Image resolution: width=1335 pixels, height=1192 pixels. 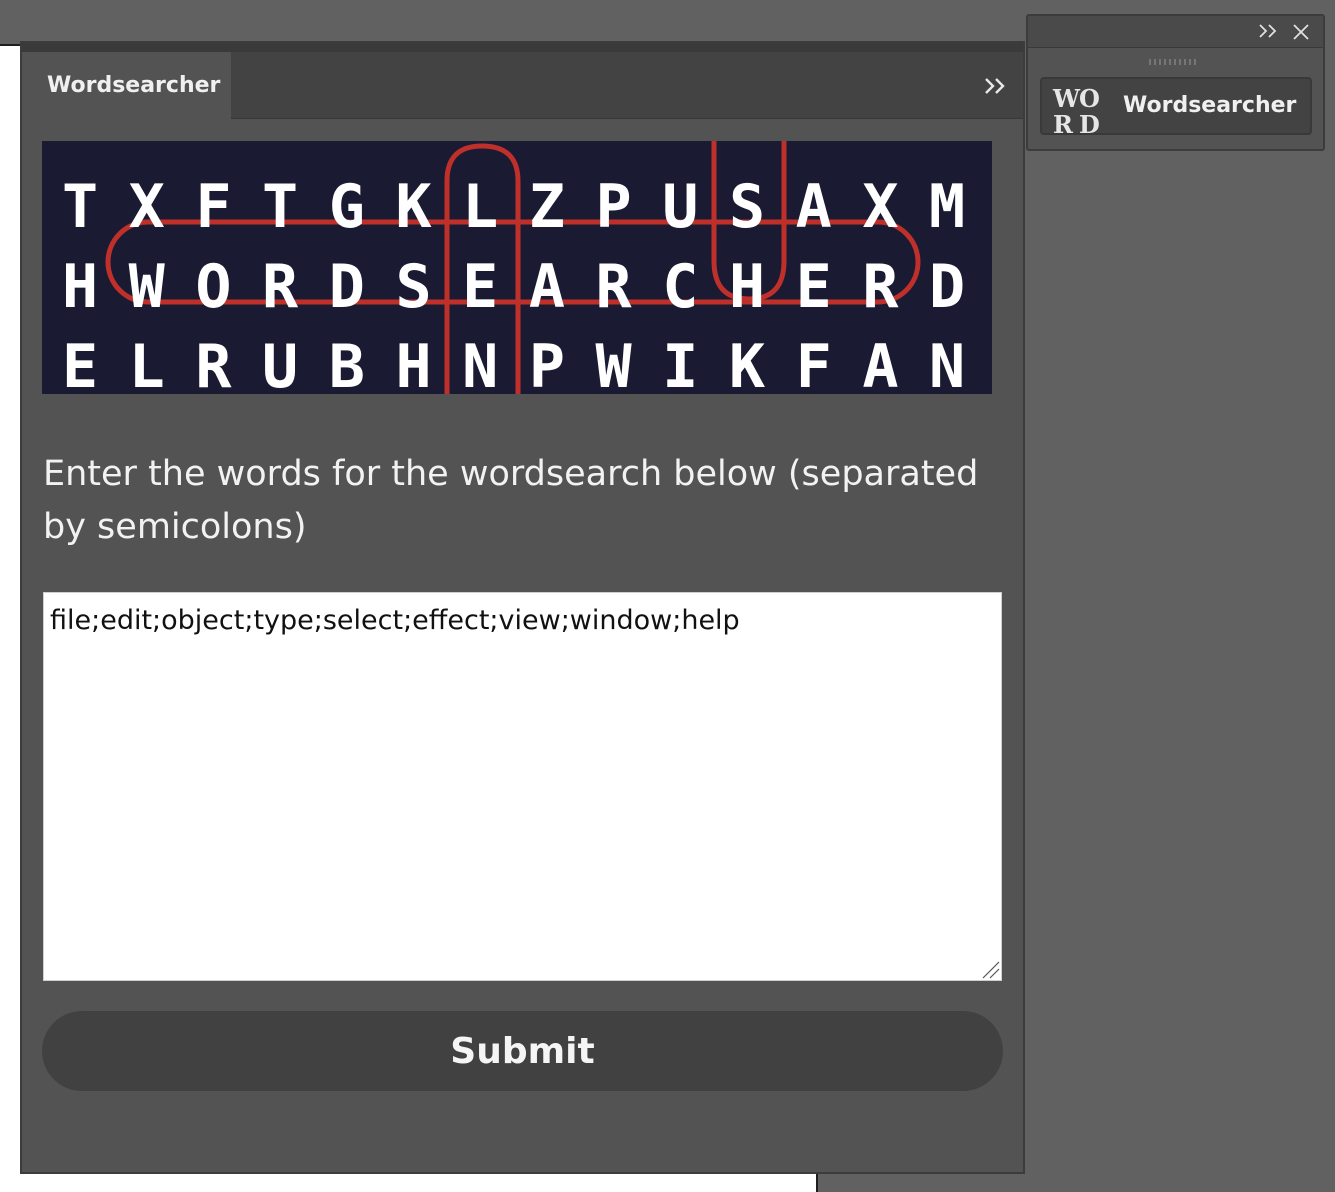 What do you see at coordinates (213, 287) in the screenshot?
I see `grid-letter-r1c2: O` at bounding box center [213, 287].